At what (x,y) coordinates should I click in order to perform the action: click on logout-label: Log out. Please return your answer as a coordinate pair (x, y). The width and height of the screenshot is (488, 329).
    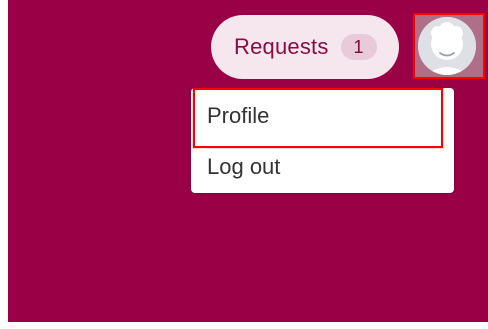
    Looking at the image, I should click on (244, 166).